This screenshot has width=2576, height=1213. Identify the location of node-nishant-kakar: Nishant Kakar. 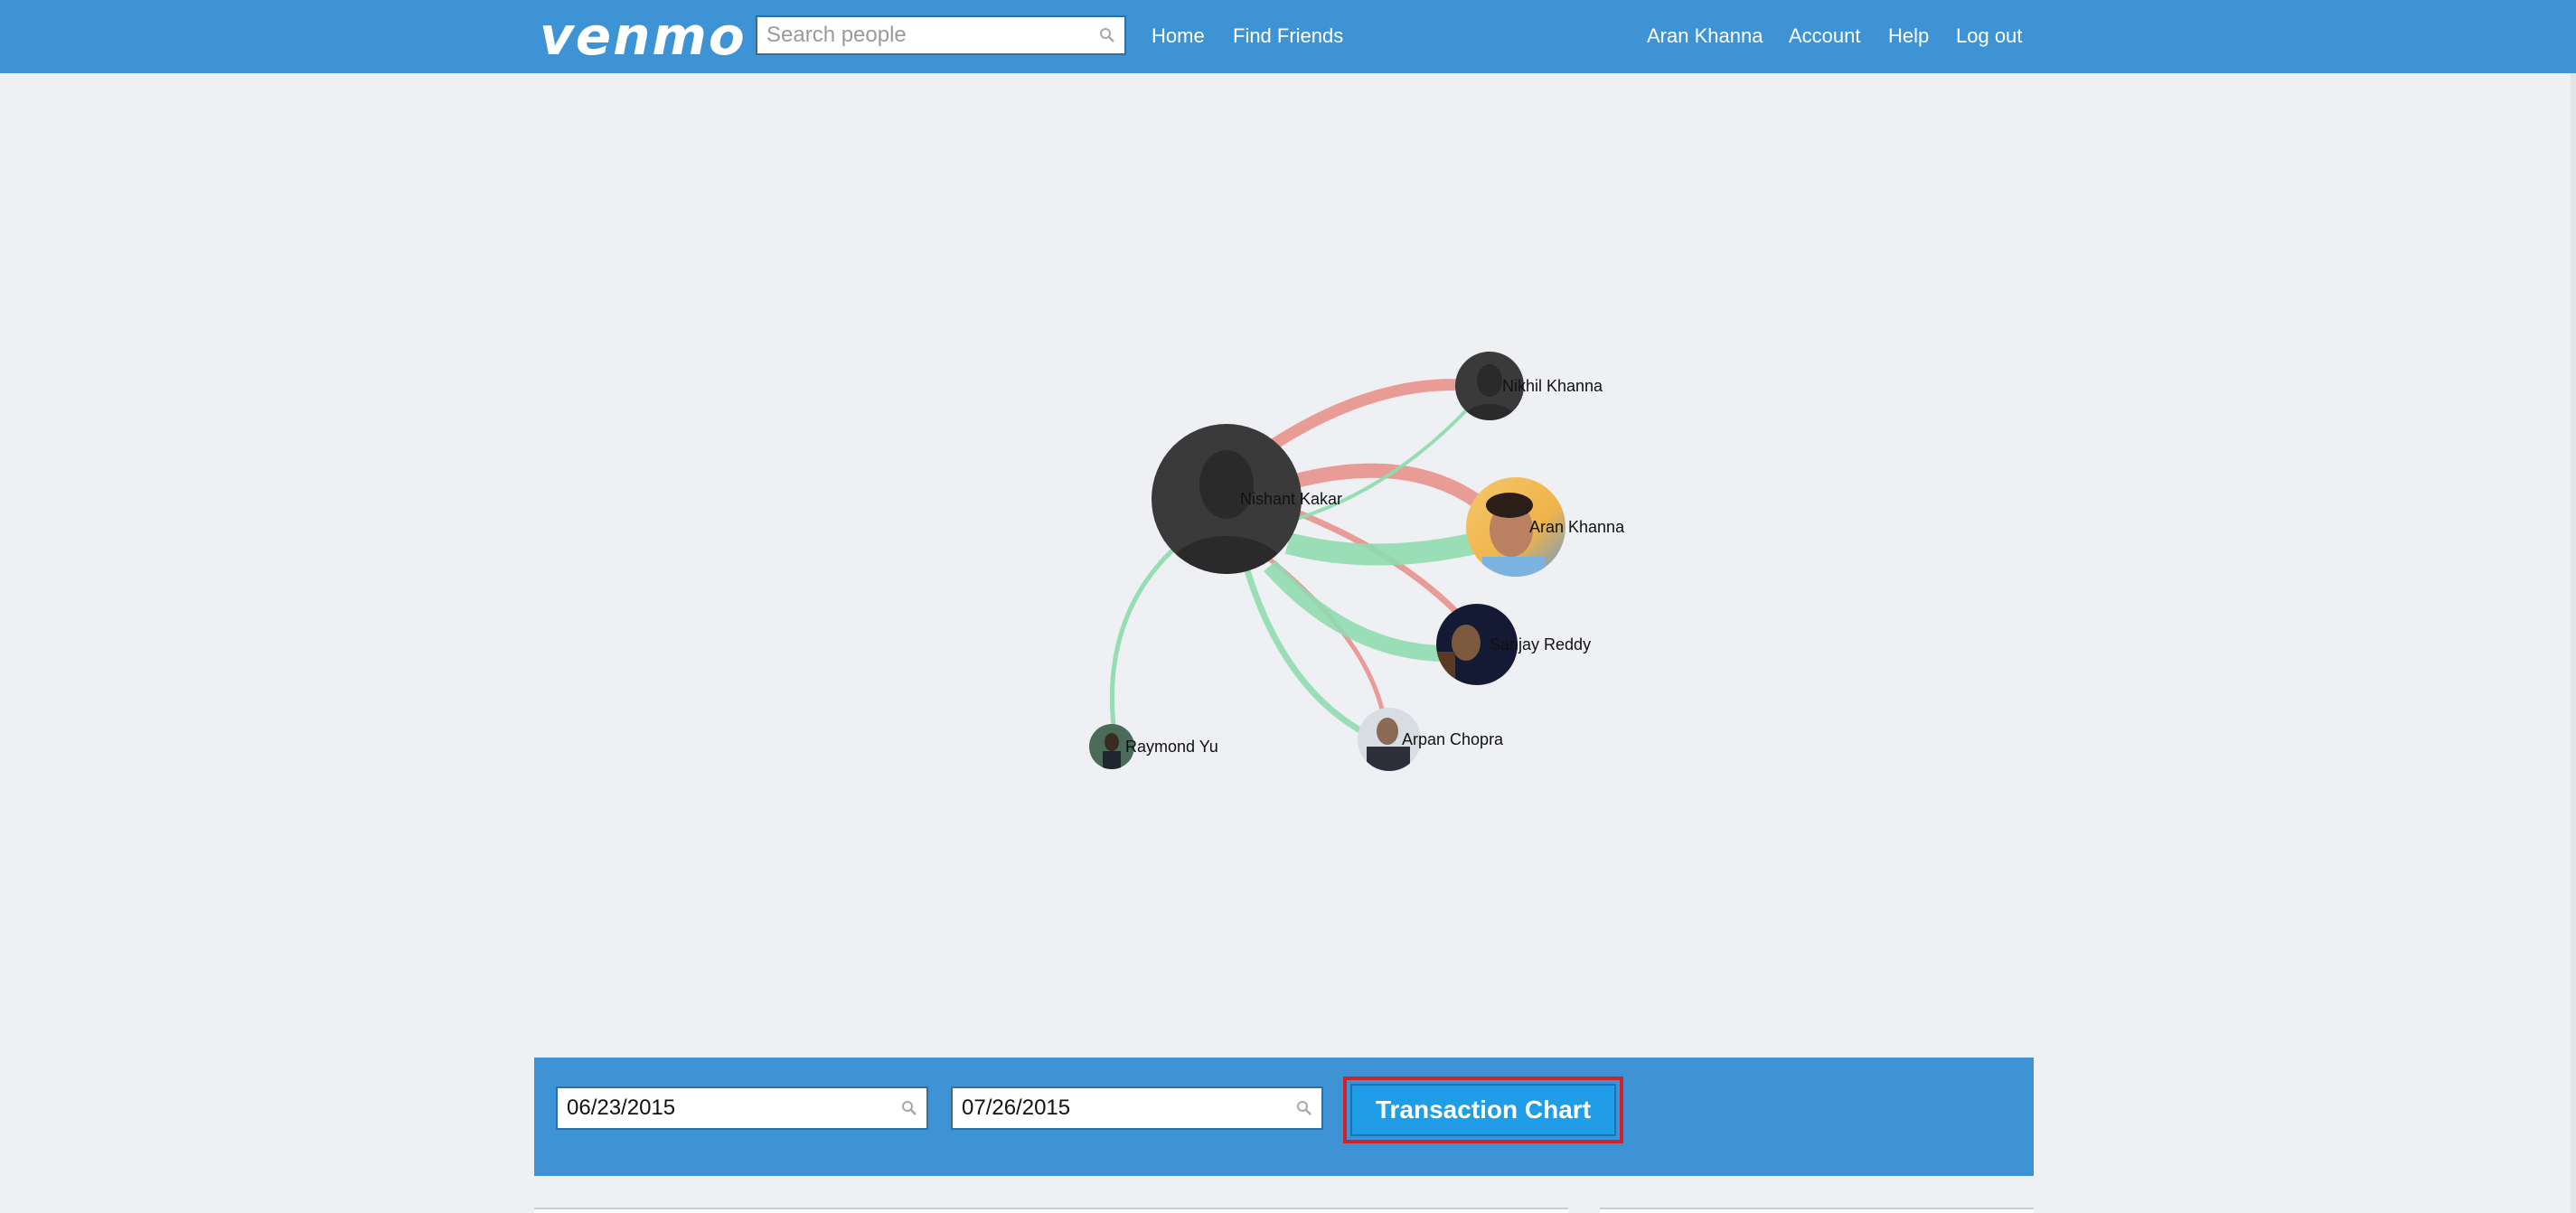
(1247, 523).